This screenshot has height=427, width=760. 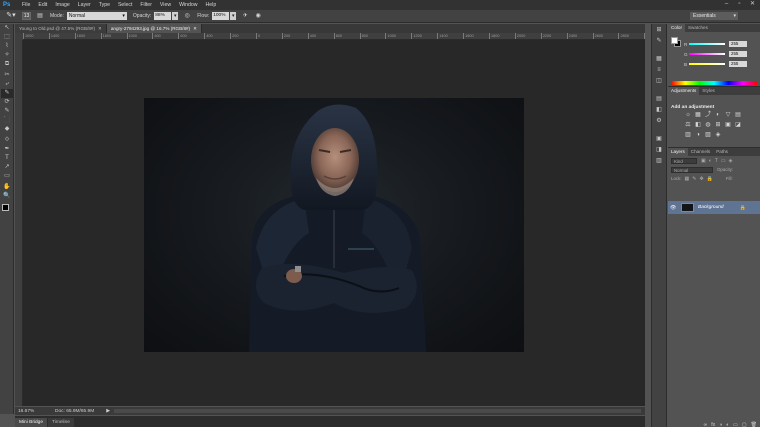 What do you see at coordinates (739, 4) in the screenshot?
I see `maximize-button: ▫` at bounding box center [739, 4].